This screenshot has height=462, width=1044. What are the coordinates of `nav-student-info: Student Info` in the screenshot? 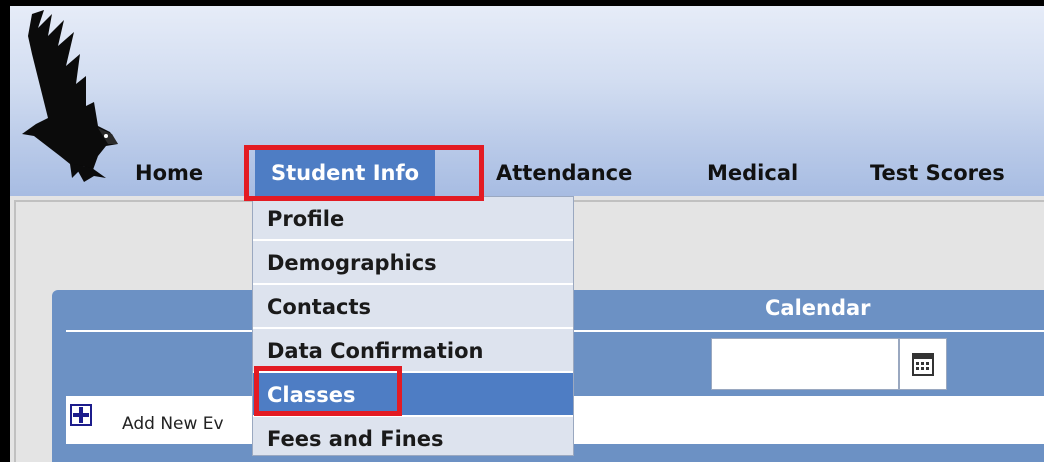 It's located at (345, 173).